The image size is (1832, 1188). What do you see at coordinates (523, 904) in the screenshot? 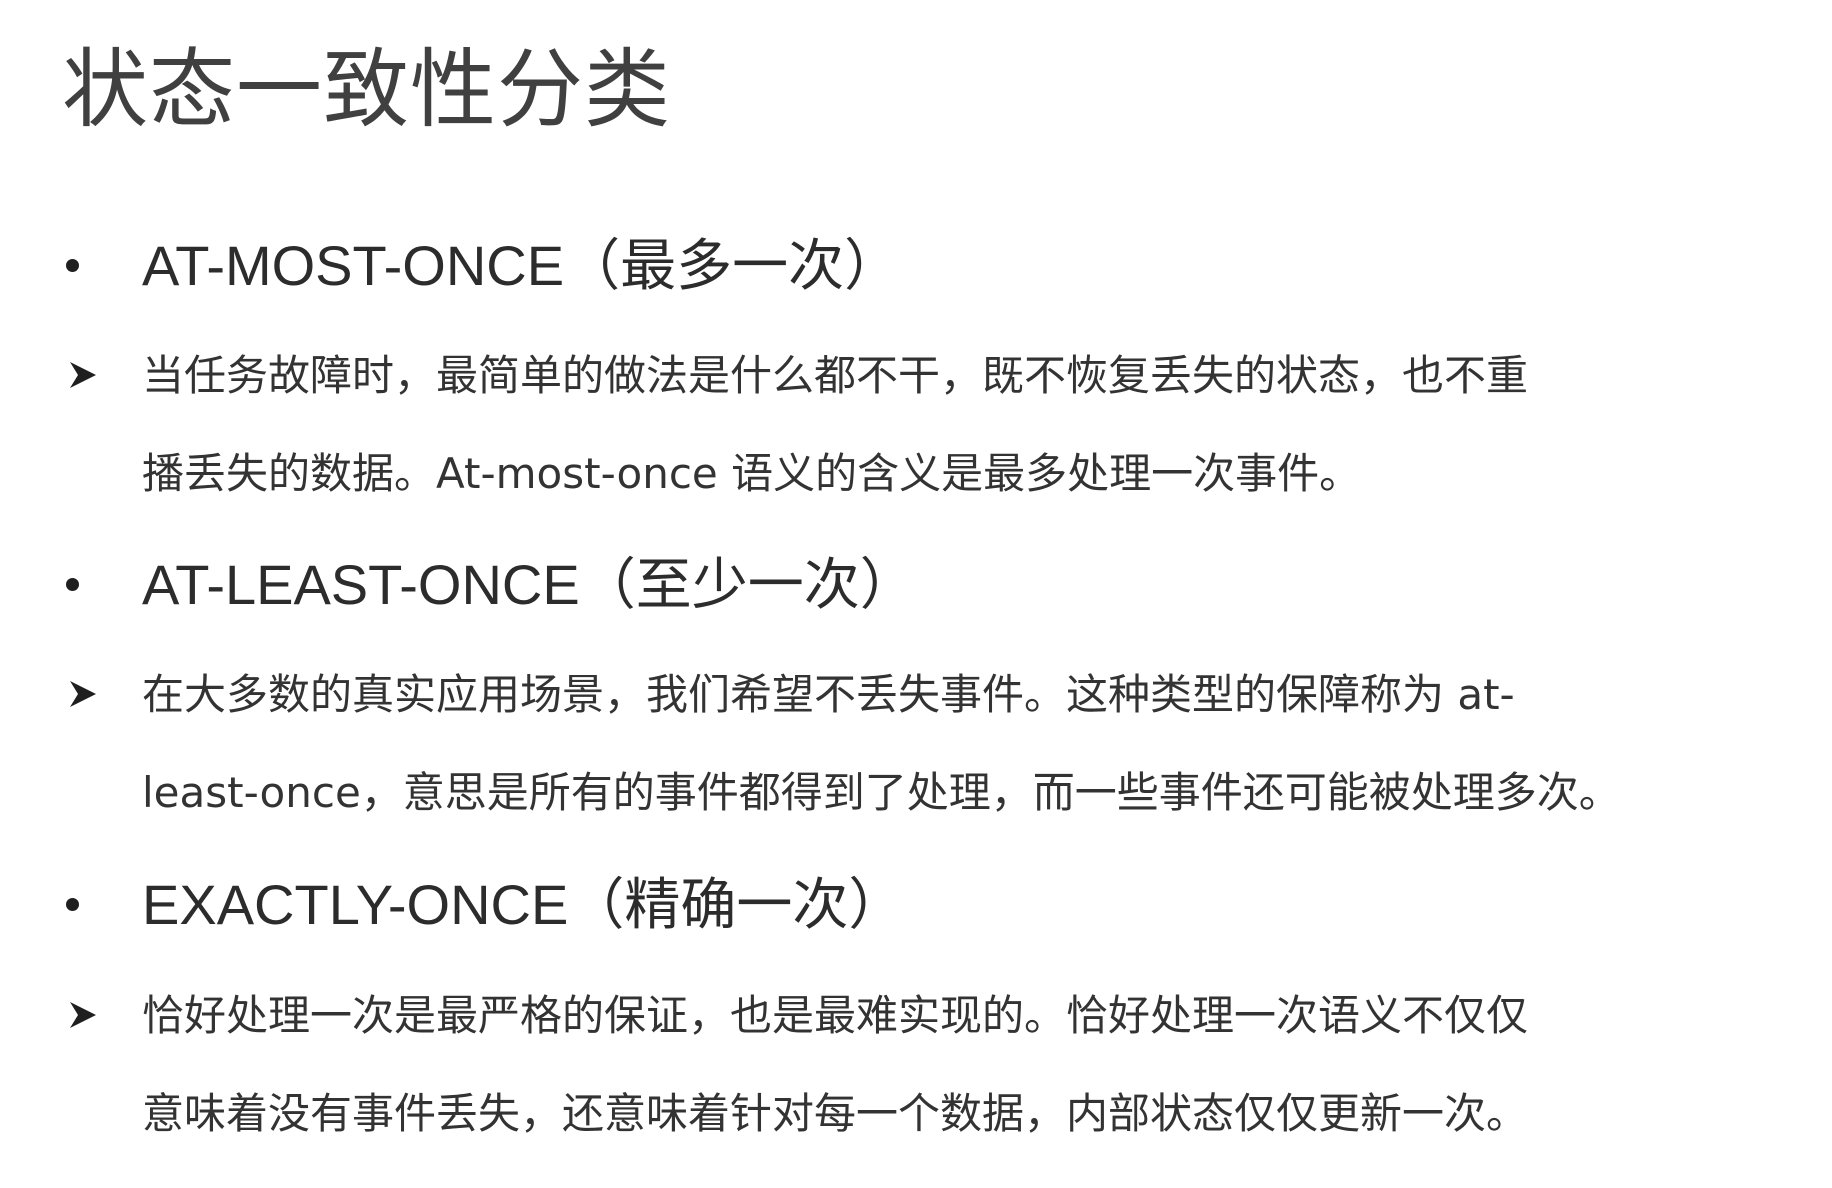
I see `bullet-heading: EXACTLY-ONCE（精确一次）` at bounding box center [523, 904].